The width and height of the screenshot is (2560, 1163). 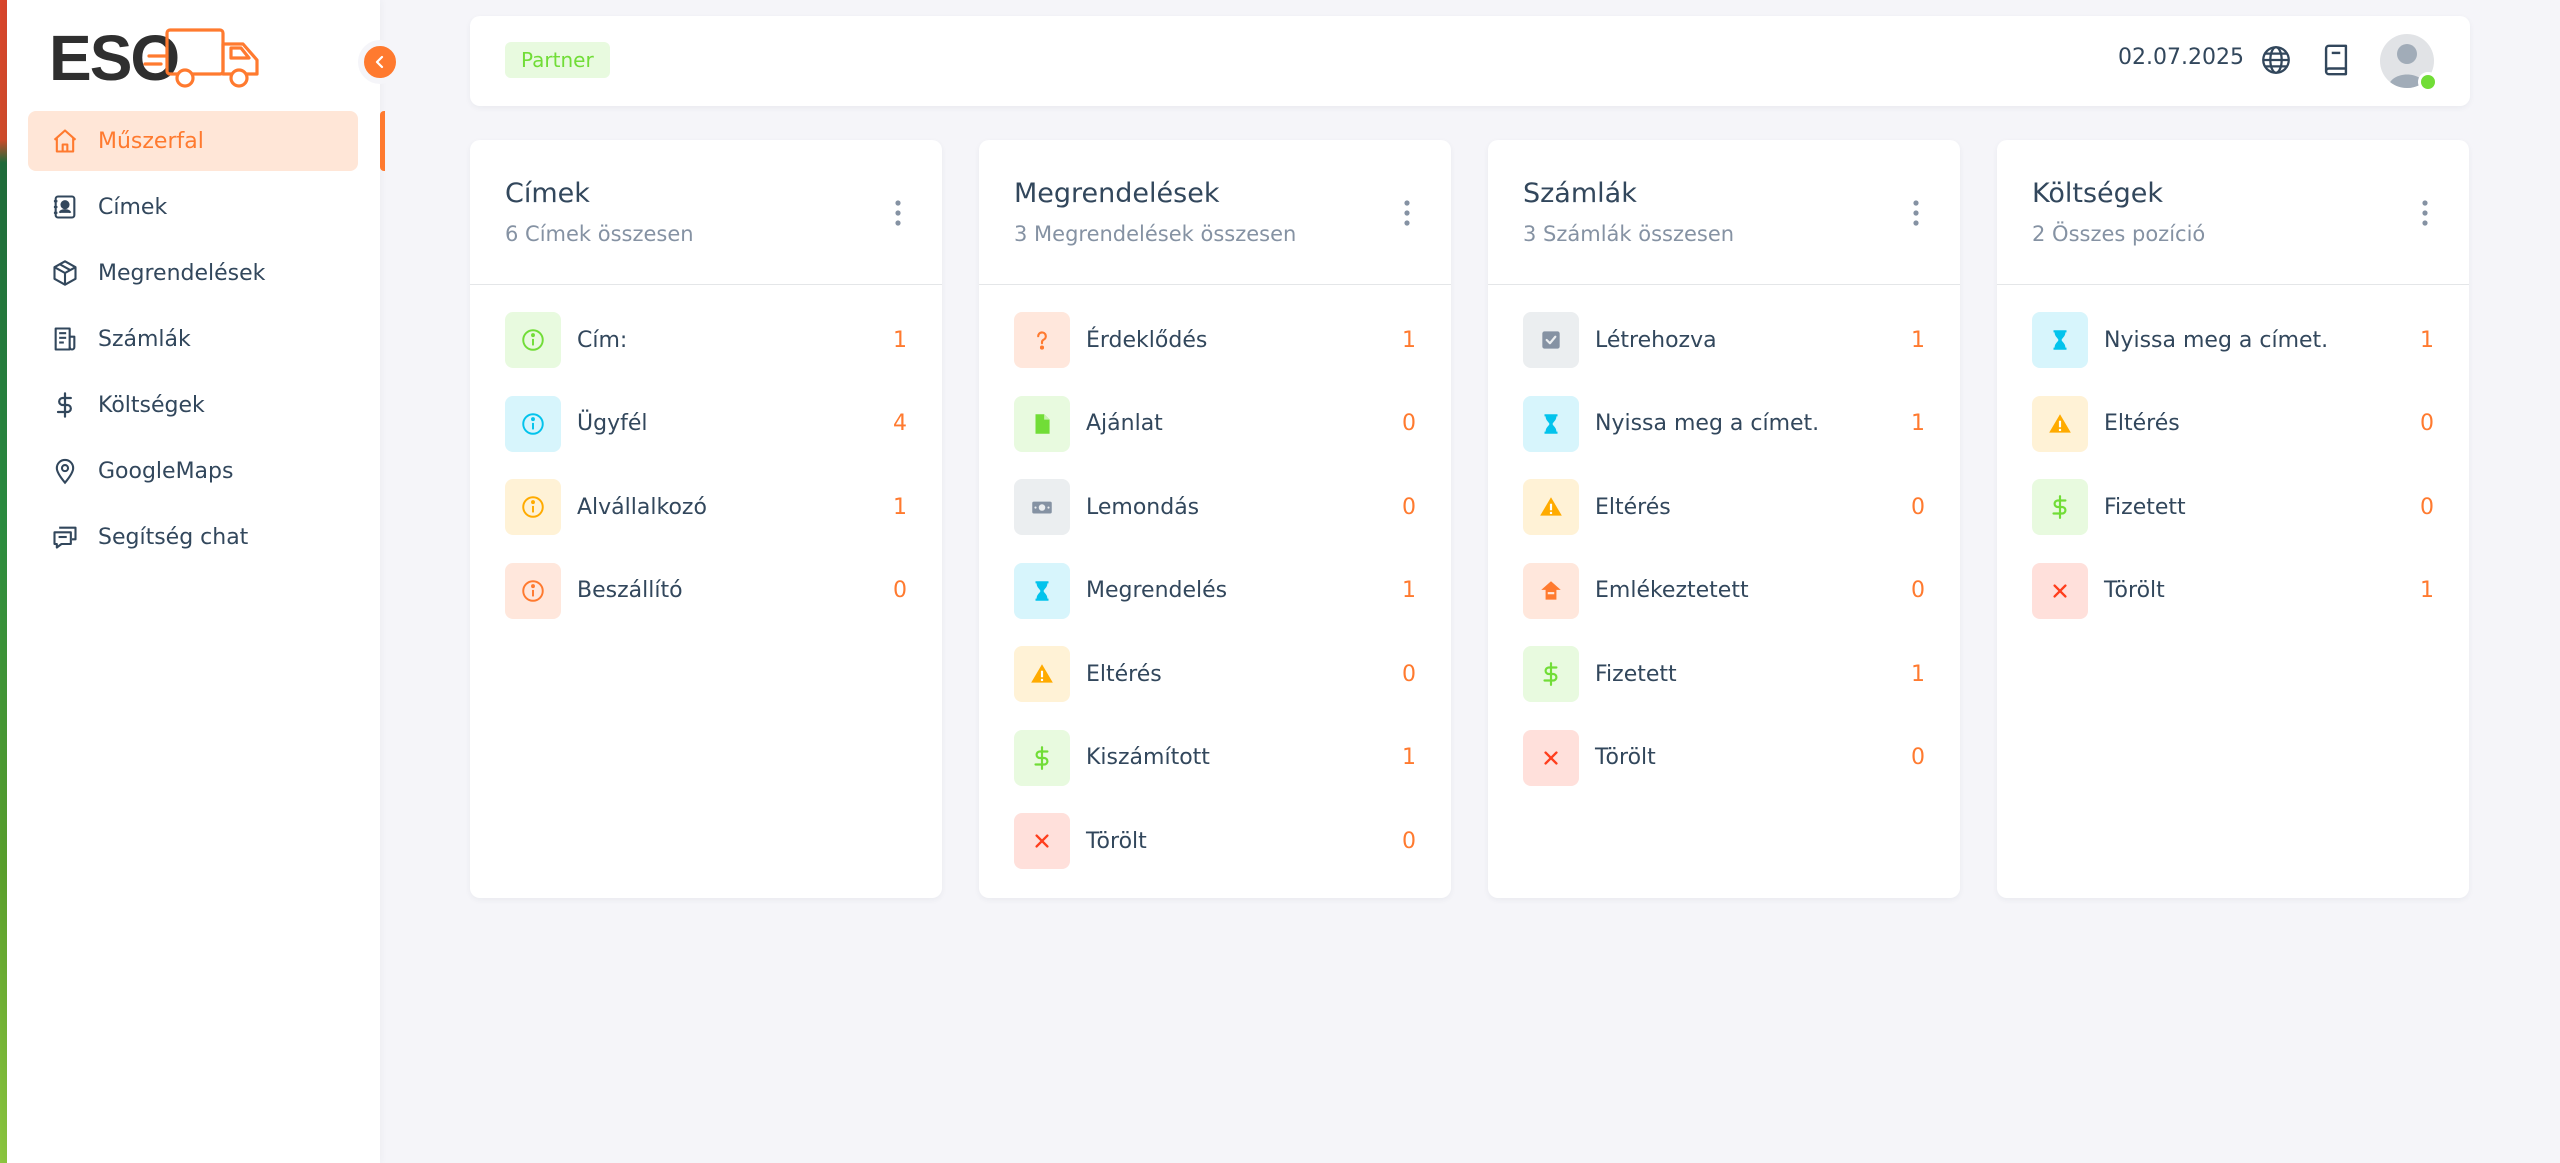 I want to click on sidebar-item-koltsegek: Költségek, so click(x=193, y=405).